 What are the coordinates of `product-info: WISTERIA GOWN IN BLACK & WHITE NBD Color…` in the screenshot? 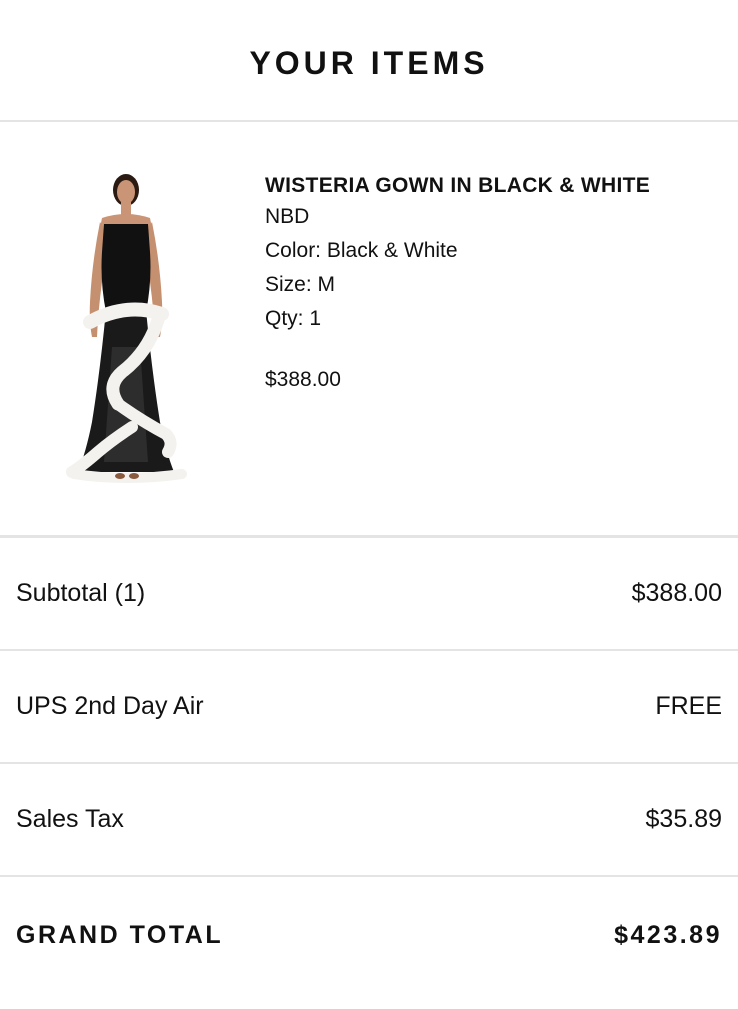 It's located at (491, 283).